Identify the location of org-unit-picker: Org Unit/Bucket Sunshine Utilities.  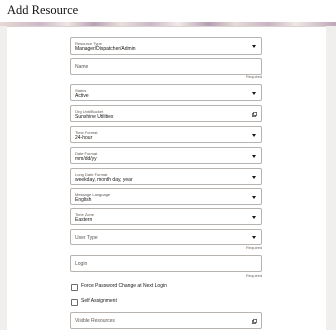
(166, 113).